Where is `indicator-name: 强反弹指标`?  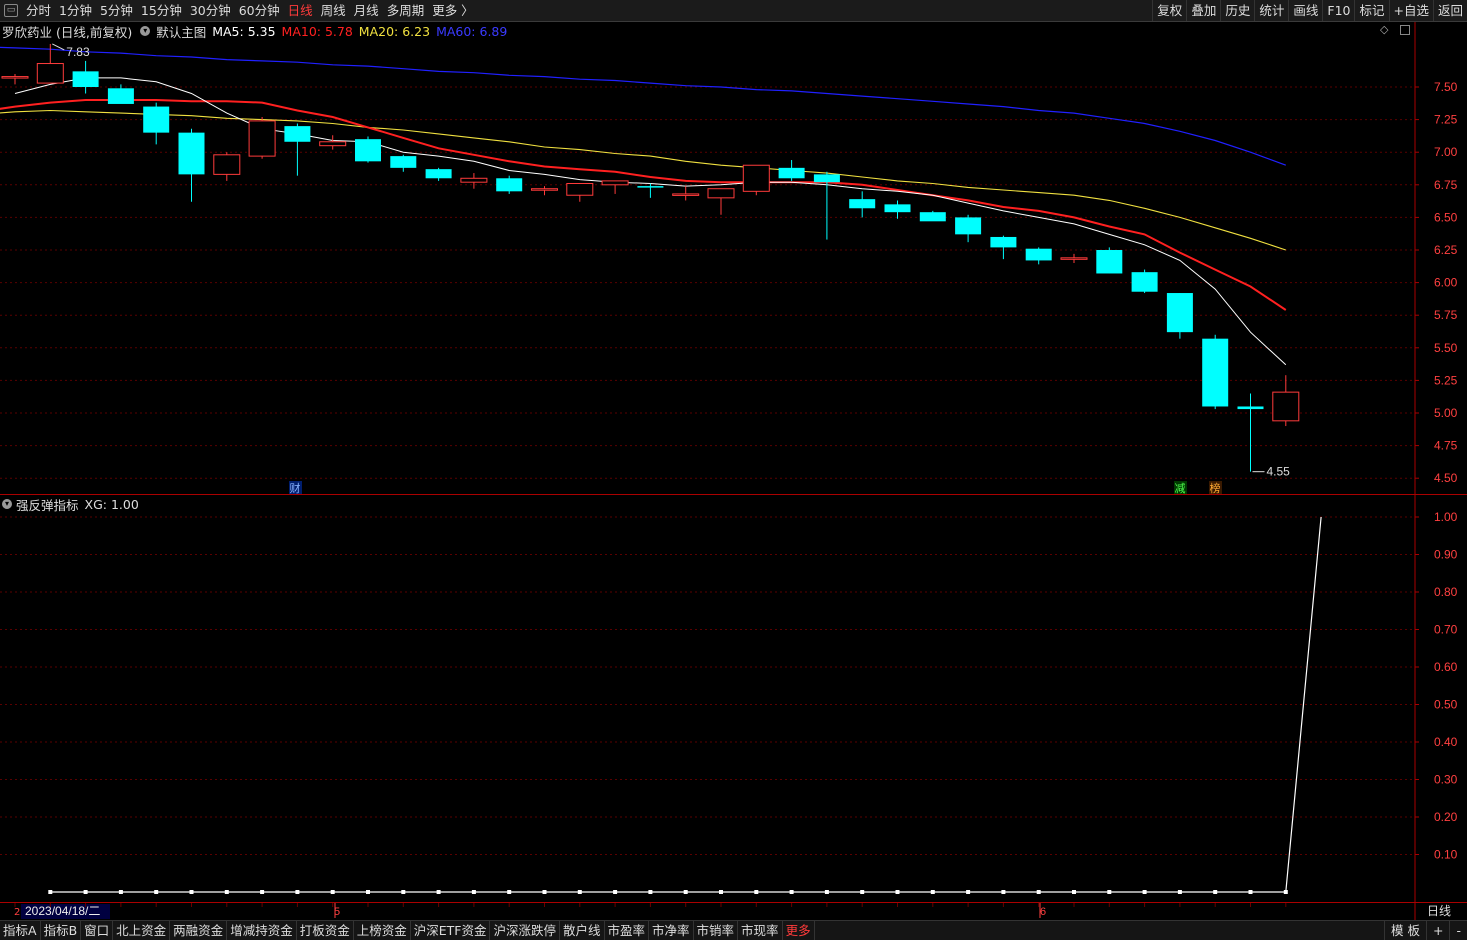 indicator-name: 强反弹指标 is located at coordinates (47, 504).